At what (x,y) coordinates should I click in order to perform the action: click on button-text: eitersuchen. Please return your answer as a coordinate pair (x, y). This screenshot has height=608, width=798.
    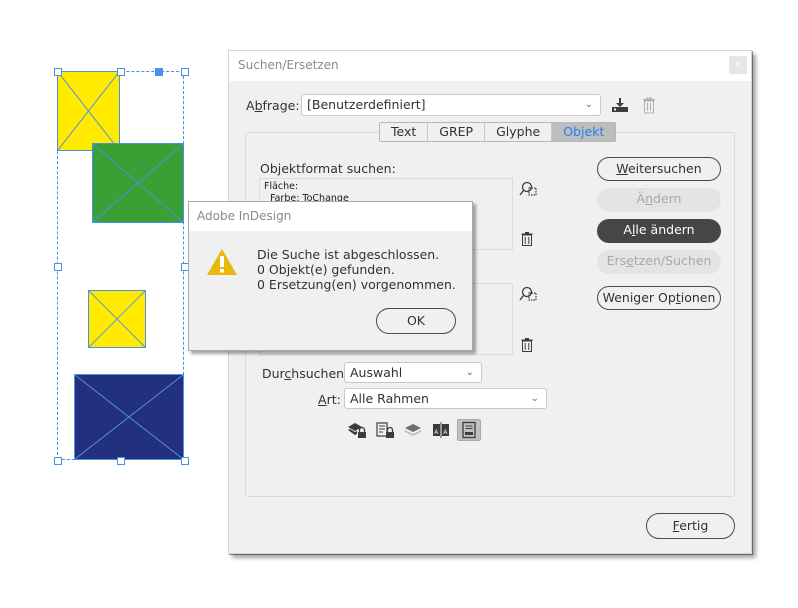
    Looking at the image, I should click on (664, 168).